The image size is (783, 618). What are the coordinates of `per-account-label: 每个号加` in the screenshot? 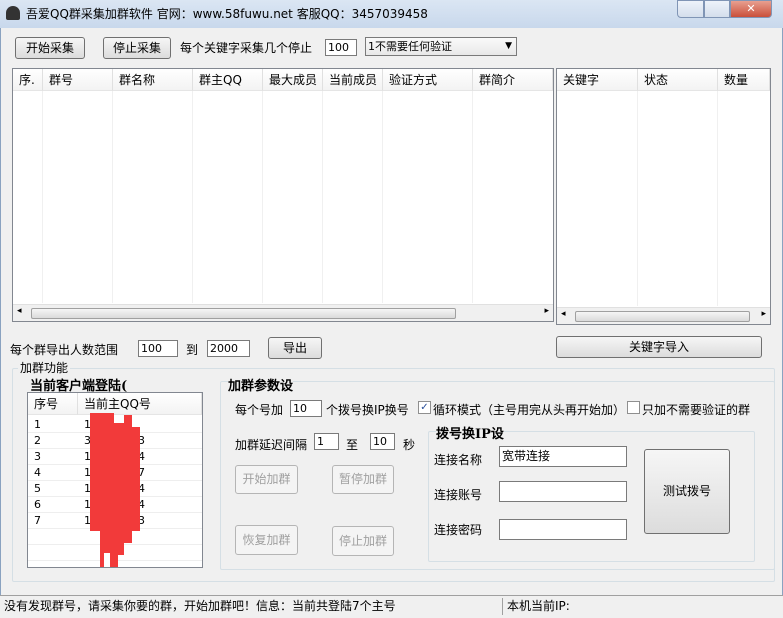 It's located at (259, 410).